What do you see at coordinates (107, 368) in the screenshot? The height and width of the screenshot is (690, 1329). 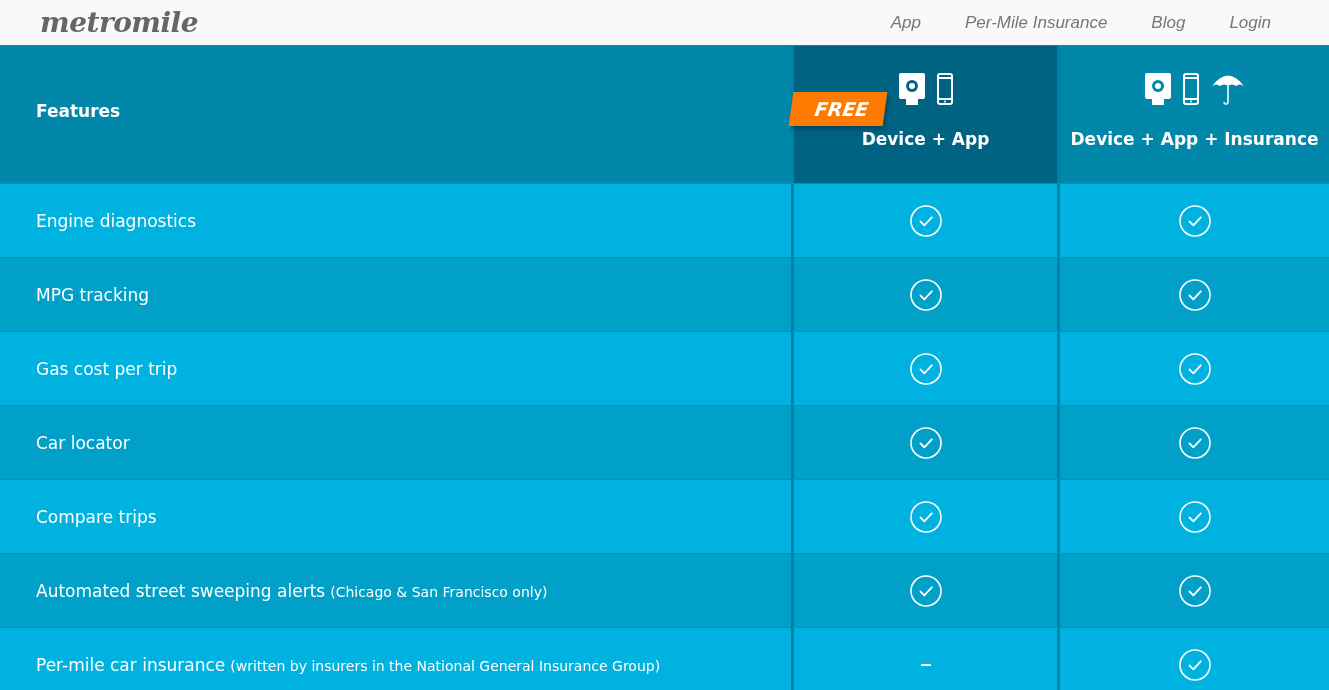 I see `feature-label: Gas cost per trip` at bounding box center [107, 368].